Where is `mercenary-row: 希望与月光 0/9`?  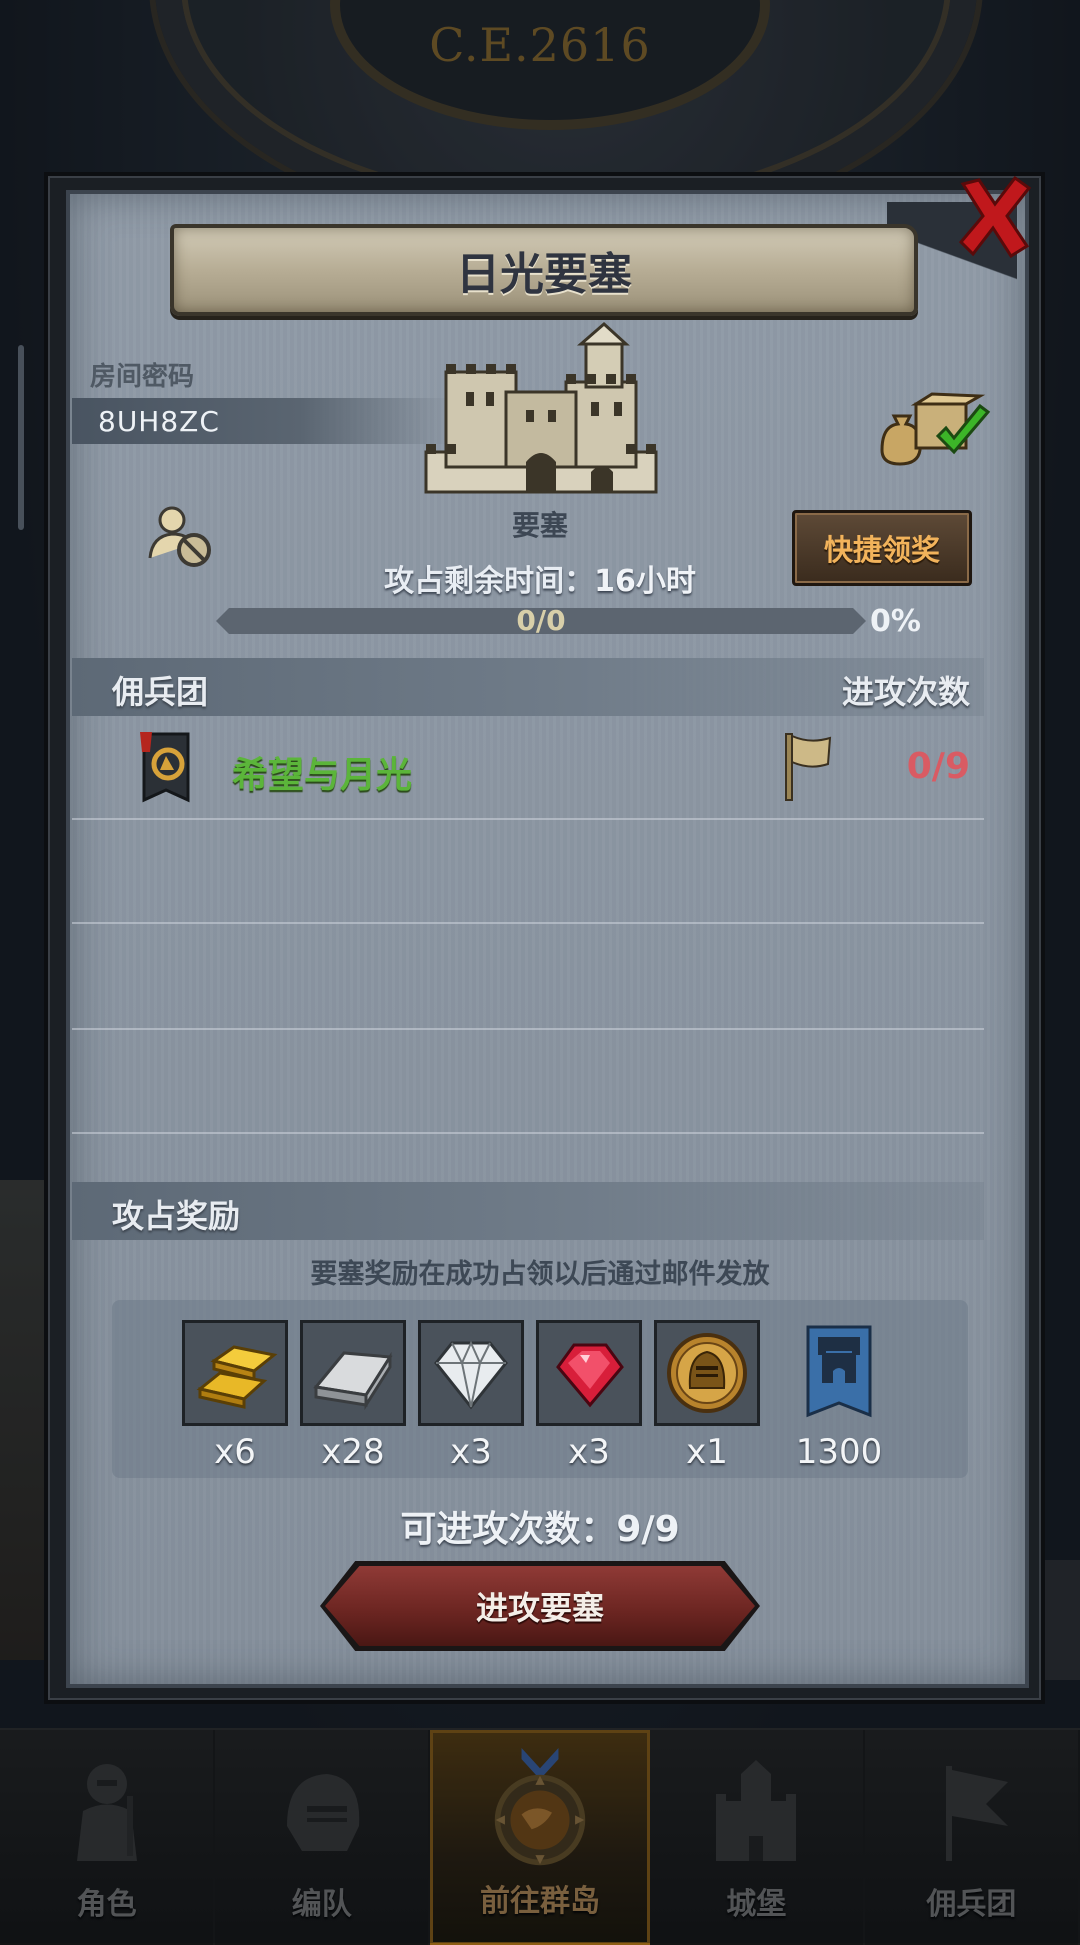 mercenary-row: 希望与月光 0/9 is located at coordinates (528, 770).